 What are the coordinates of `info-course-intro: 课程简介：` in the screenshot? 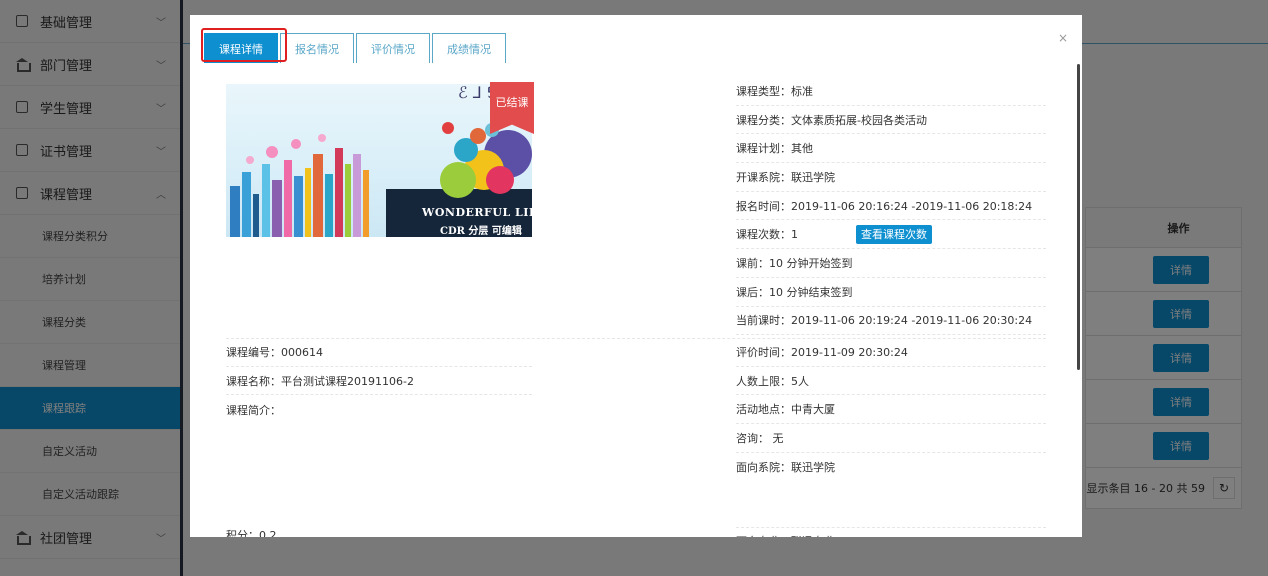 It's located at (253, 410).